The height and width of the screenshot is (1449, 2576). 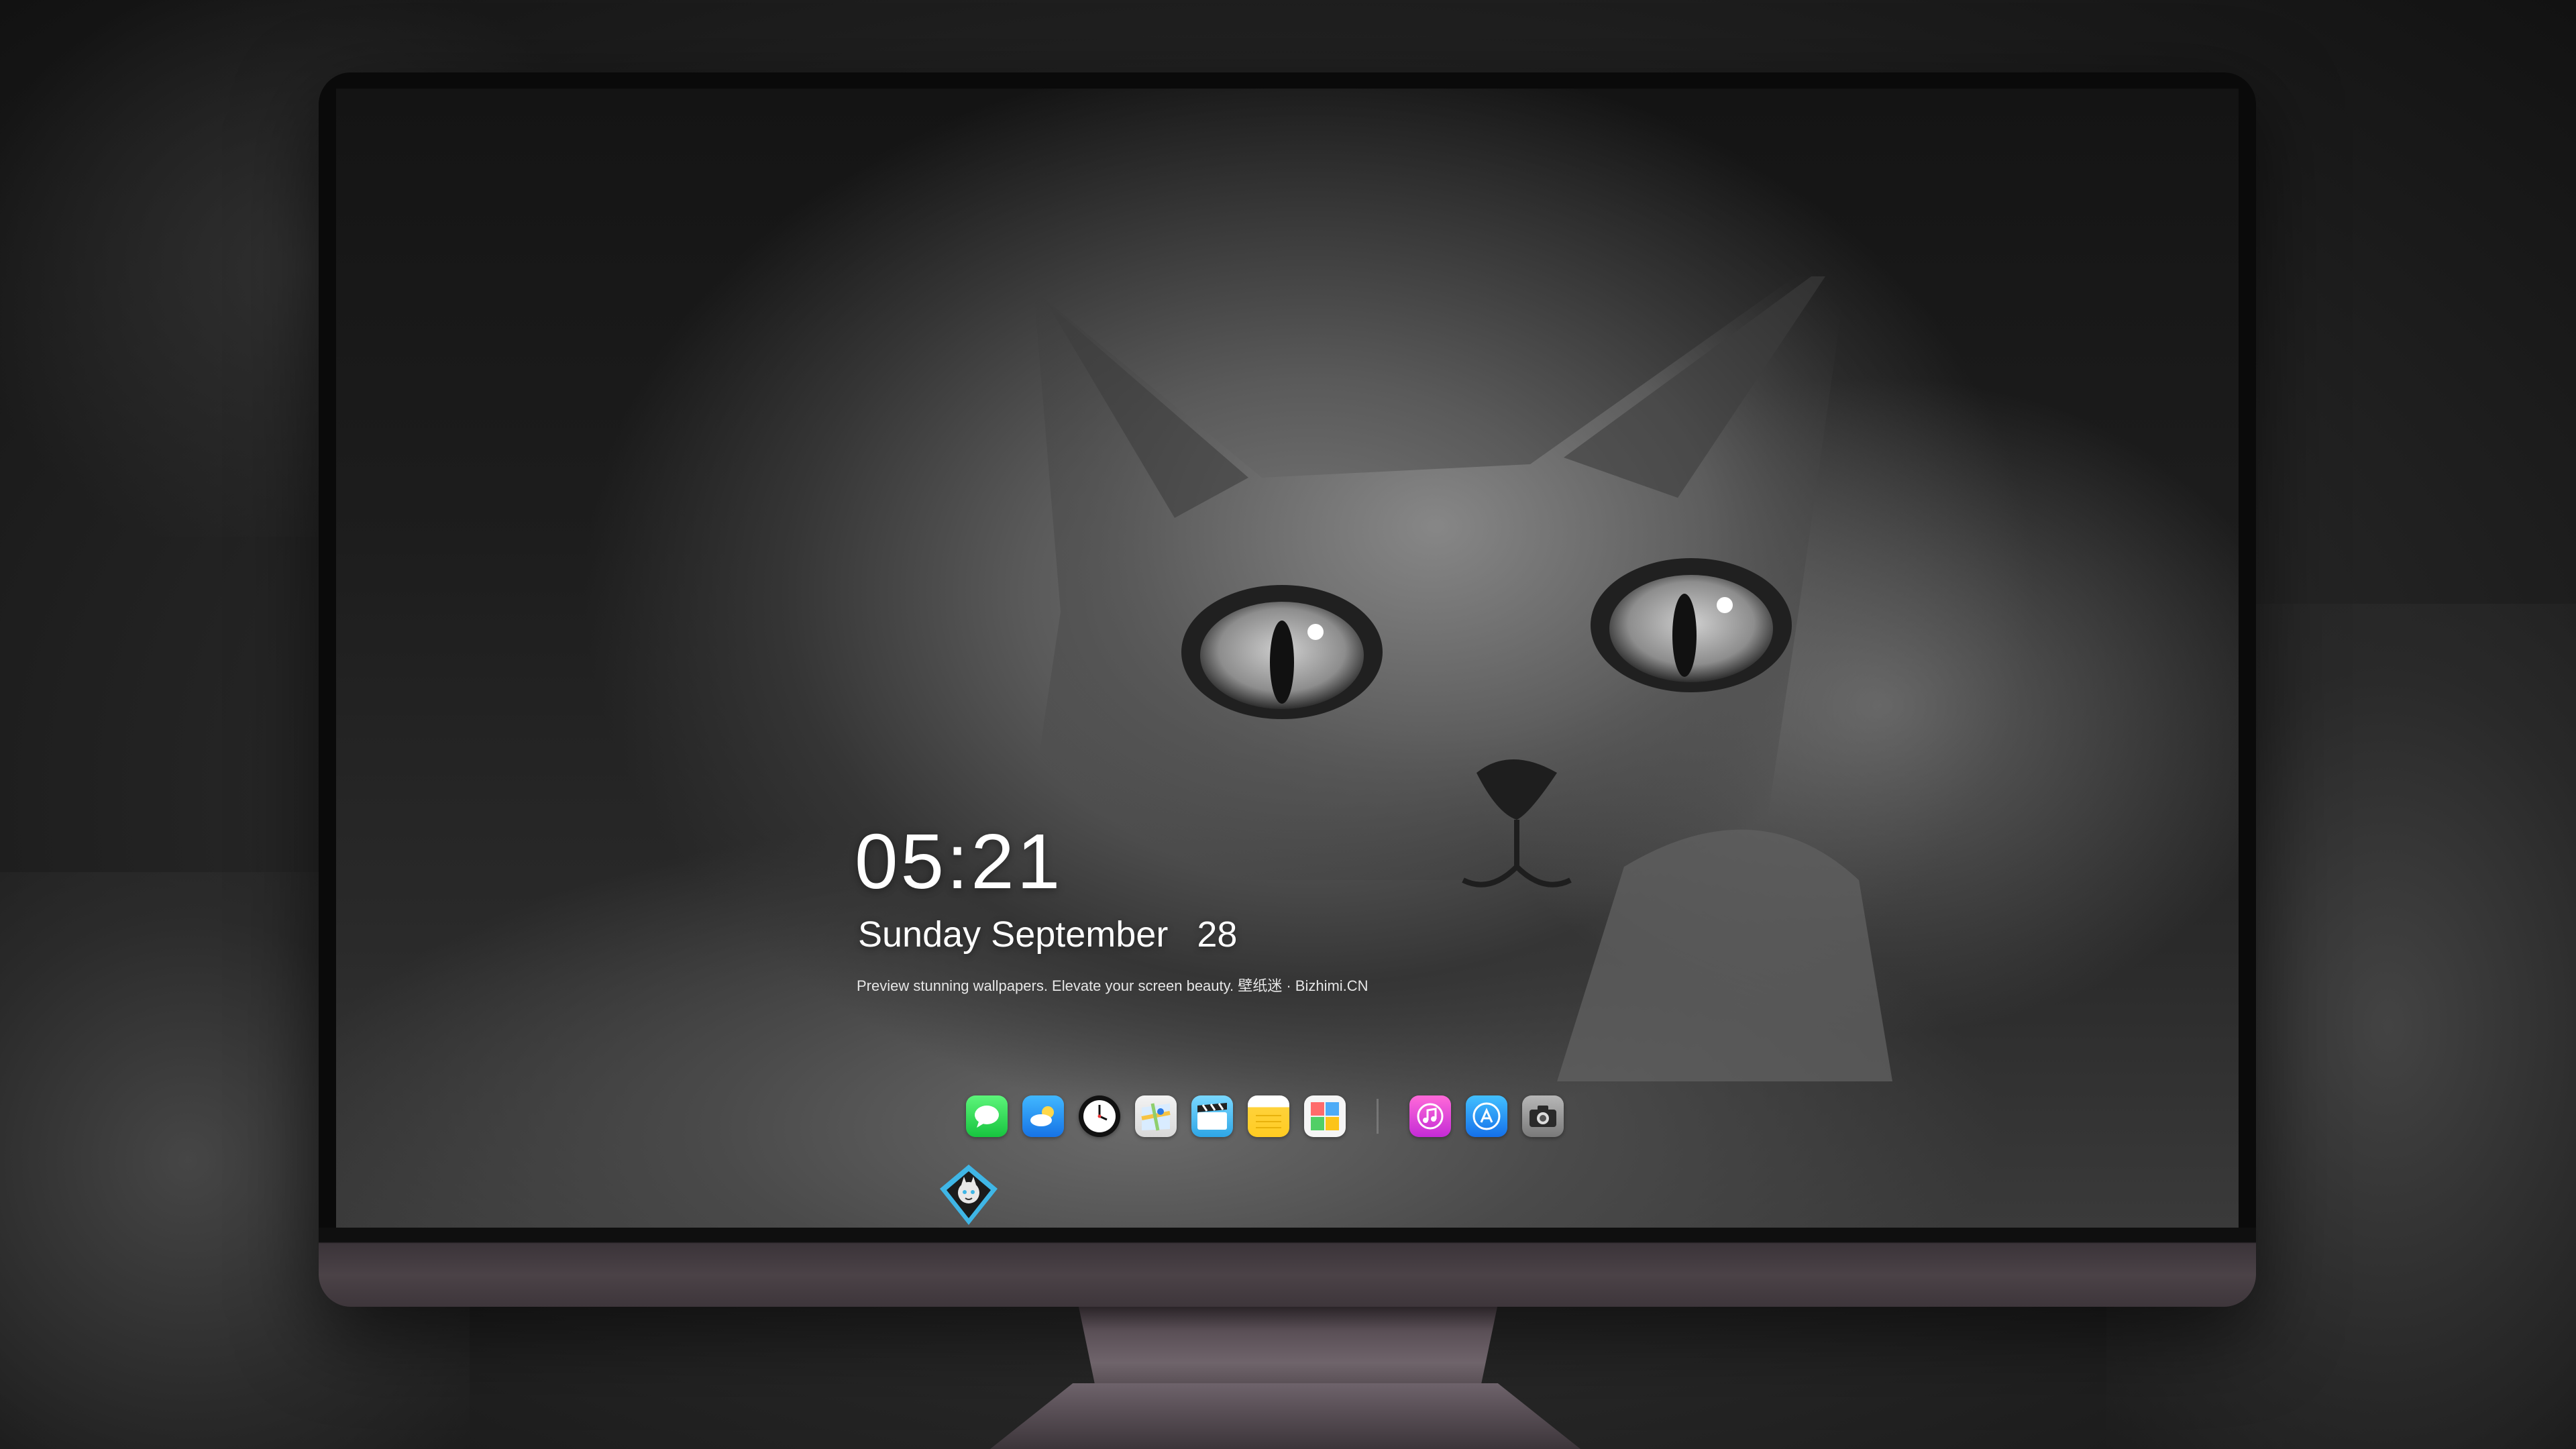 I want to click on messages-icon, so click(x=987, y=1116).